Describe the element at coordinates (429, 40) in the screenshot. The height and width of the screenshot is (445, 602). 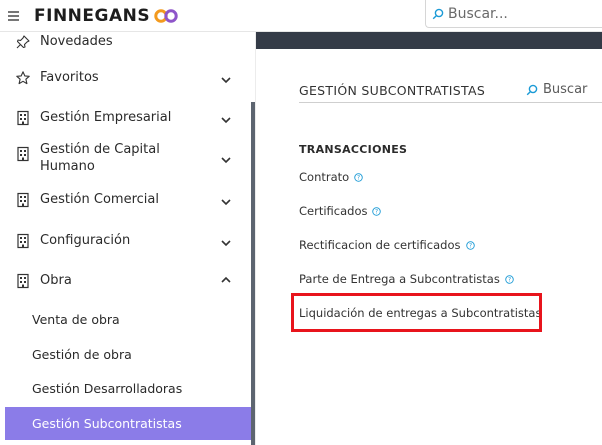
I see `main-top-bar` at that location.